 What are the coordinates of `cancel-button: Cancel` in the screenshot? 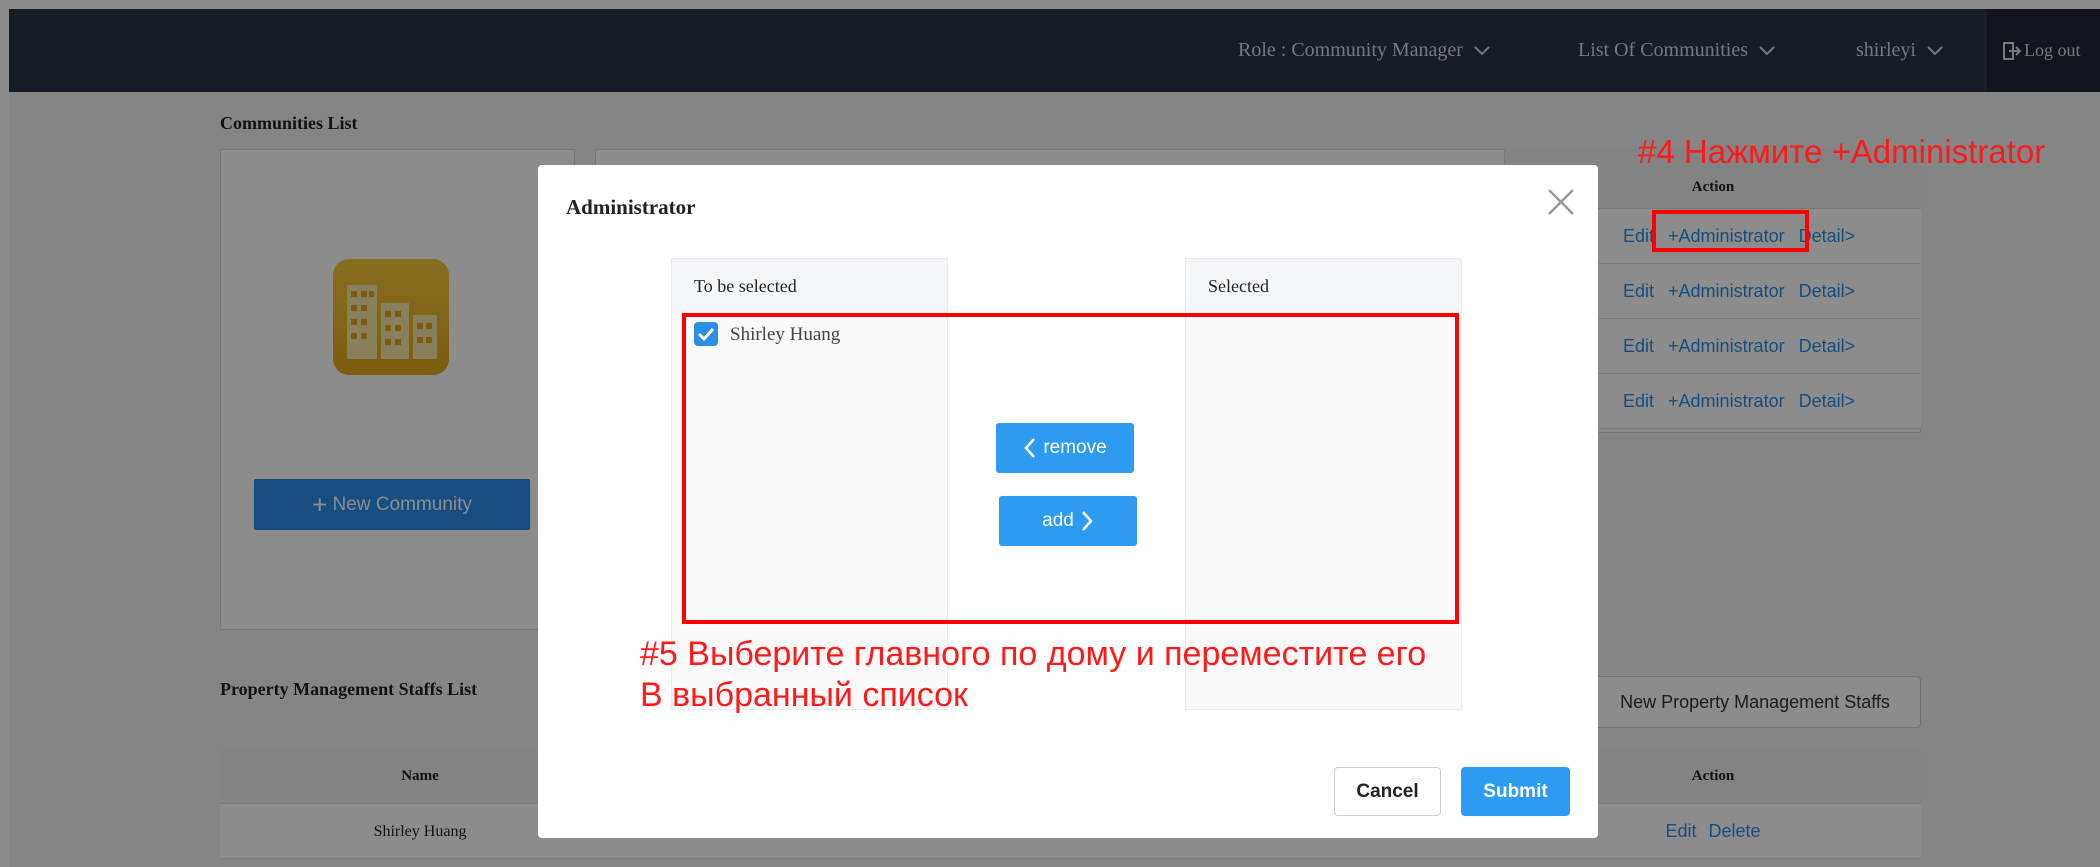 It's located at (1387, 791).